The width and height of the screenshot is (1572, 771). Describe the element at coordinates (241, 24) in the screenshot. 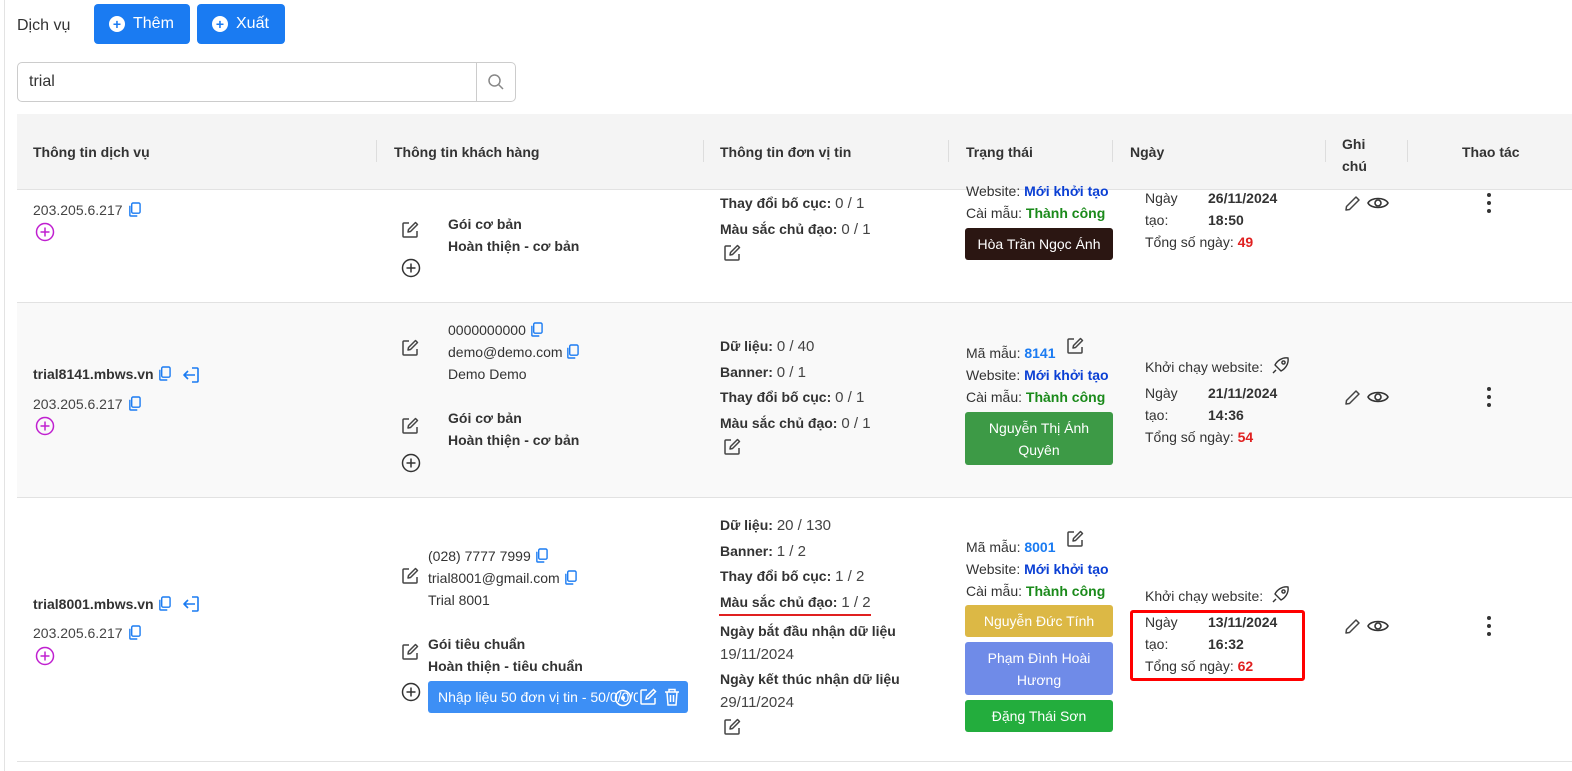

I see `export-button: + Xuất` at that location.